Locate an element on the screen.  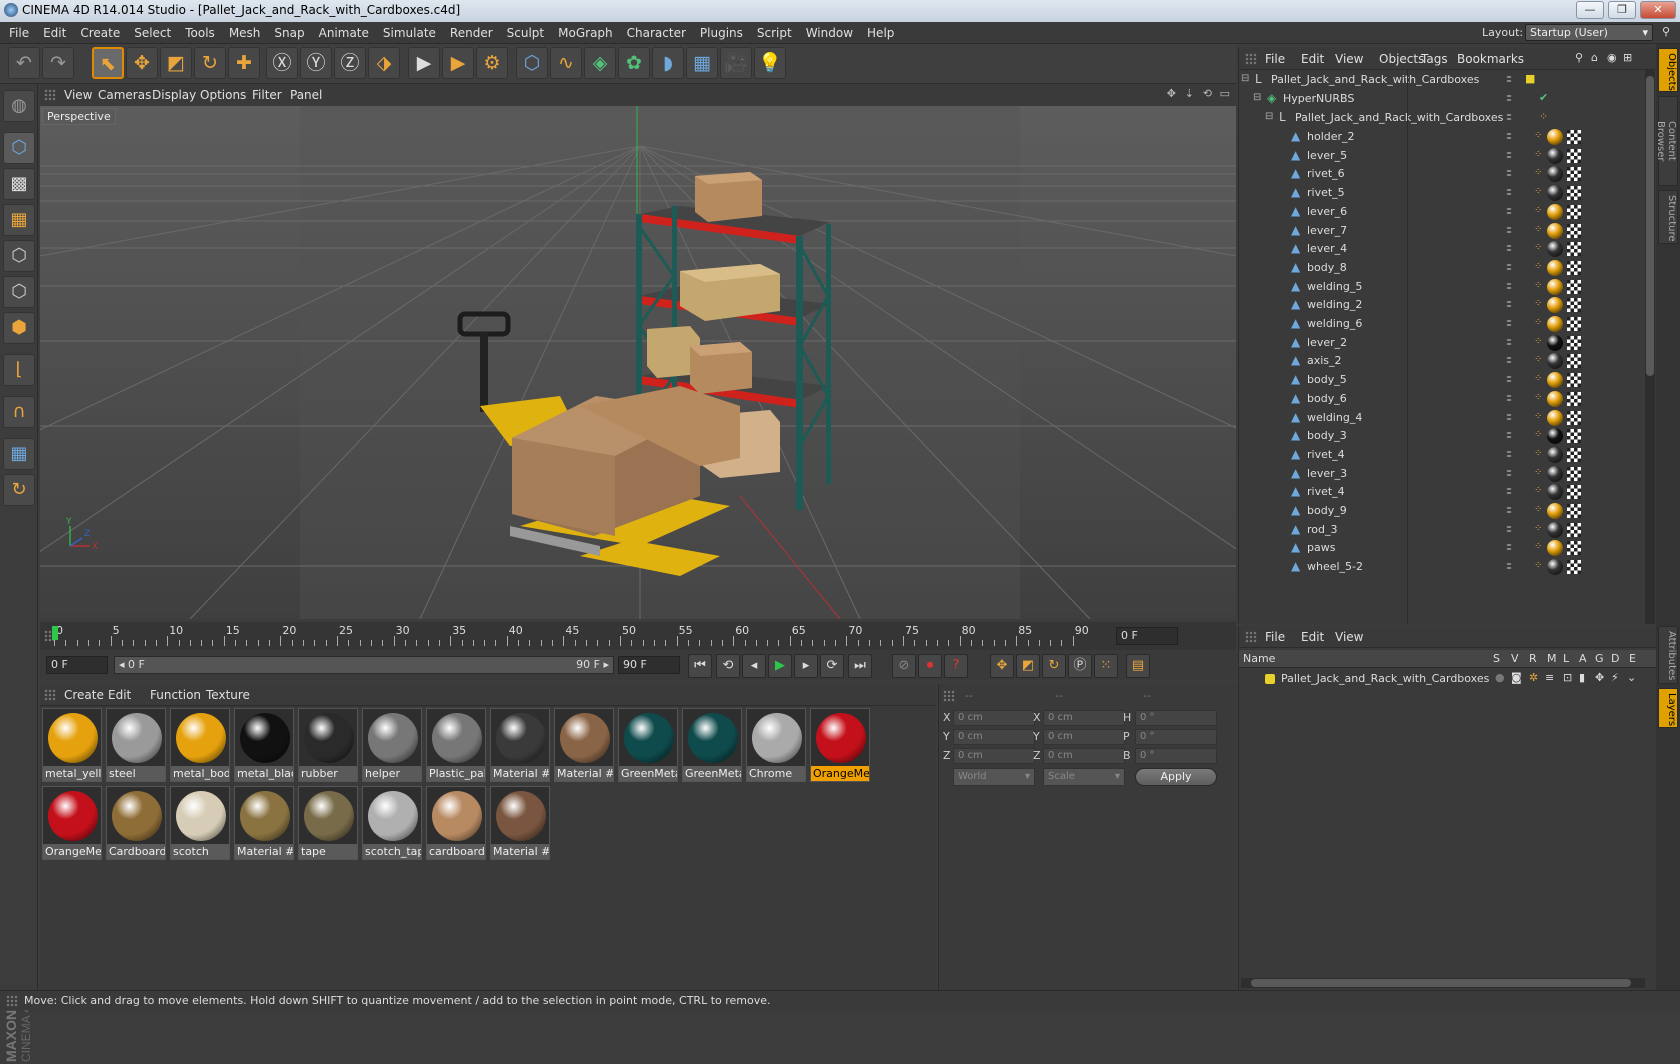
start-frame-field: 0 F is located at coordinates (77, 665).